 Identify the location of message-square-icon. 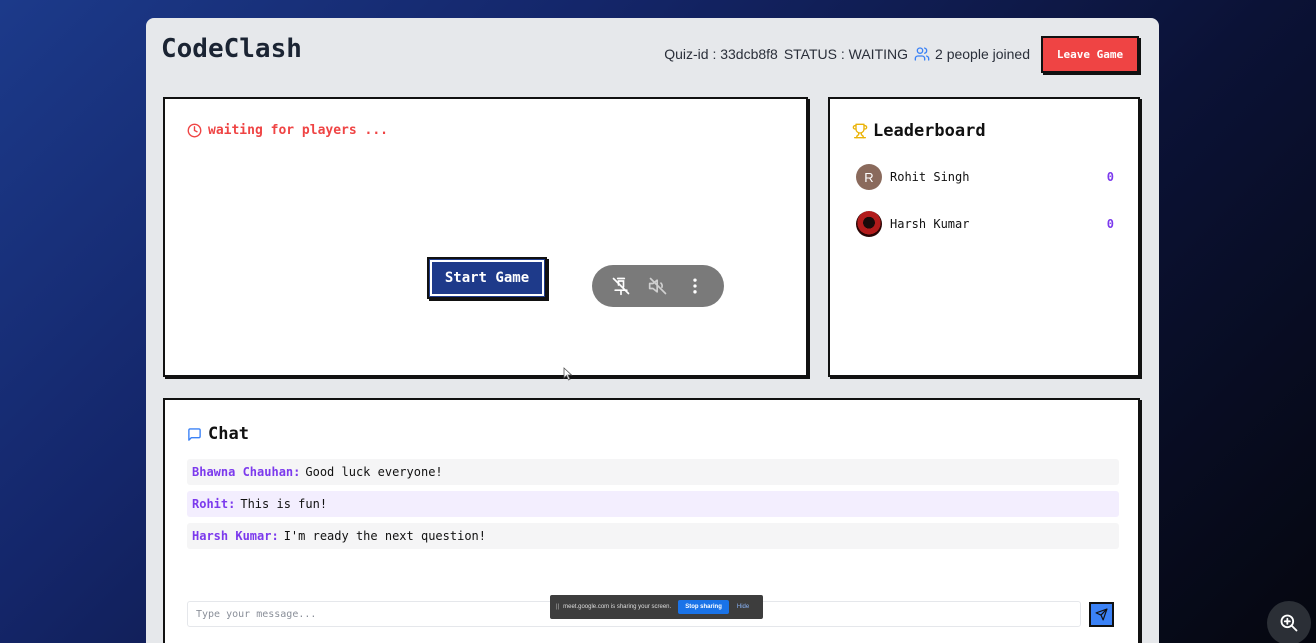
(194, 434).